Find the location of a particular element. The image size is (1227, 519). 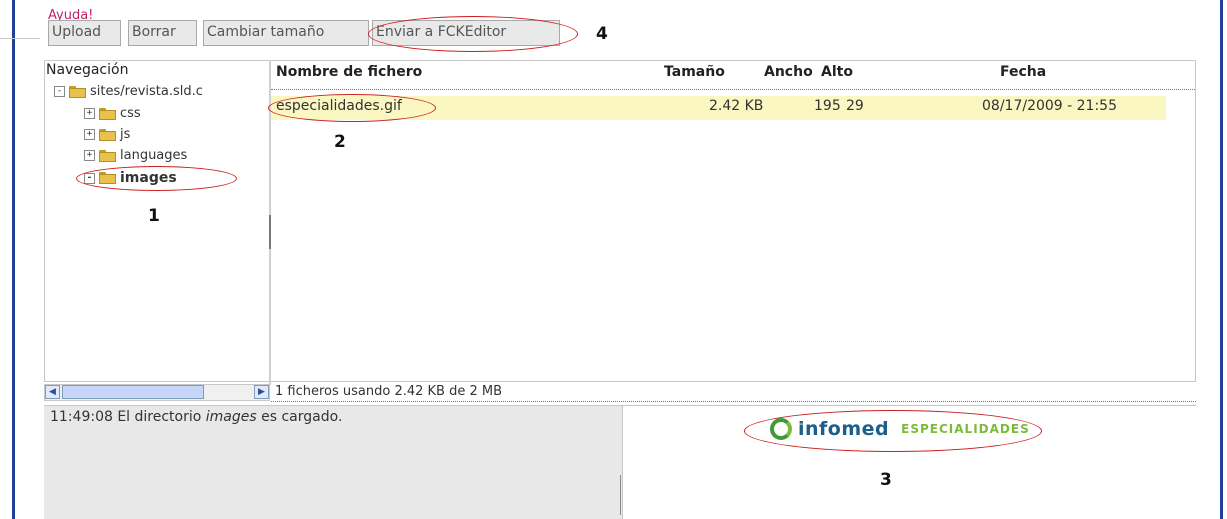

column-header-width: Ancho is located at coordinates (788, 72).